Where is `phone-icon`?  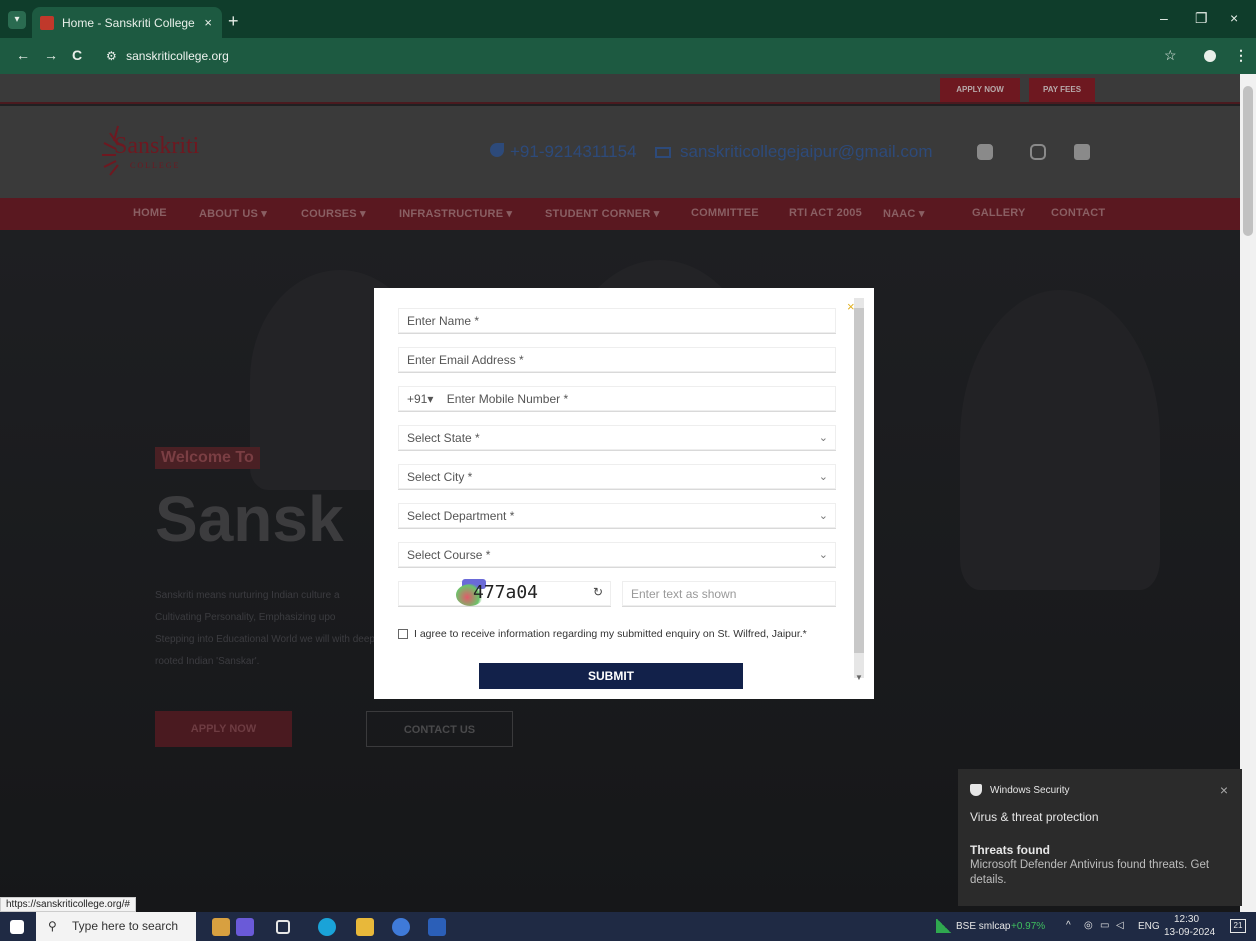 phone-icon is located at coordinates (497, 150).